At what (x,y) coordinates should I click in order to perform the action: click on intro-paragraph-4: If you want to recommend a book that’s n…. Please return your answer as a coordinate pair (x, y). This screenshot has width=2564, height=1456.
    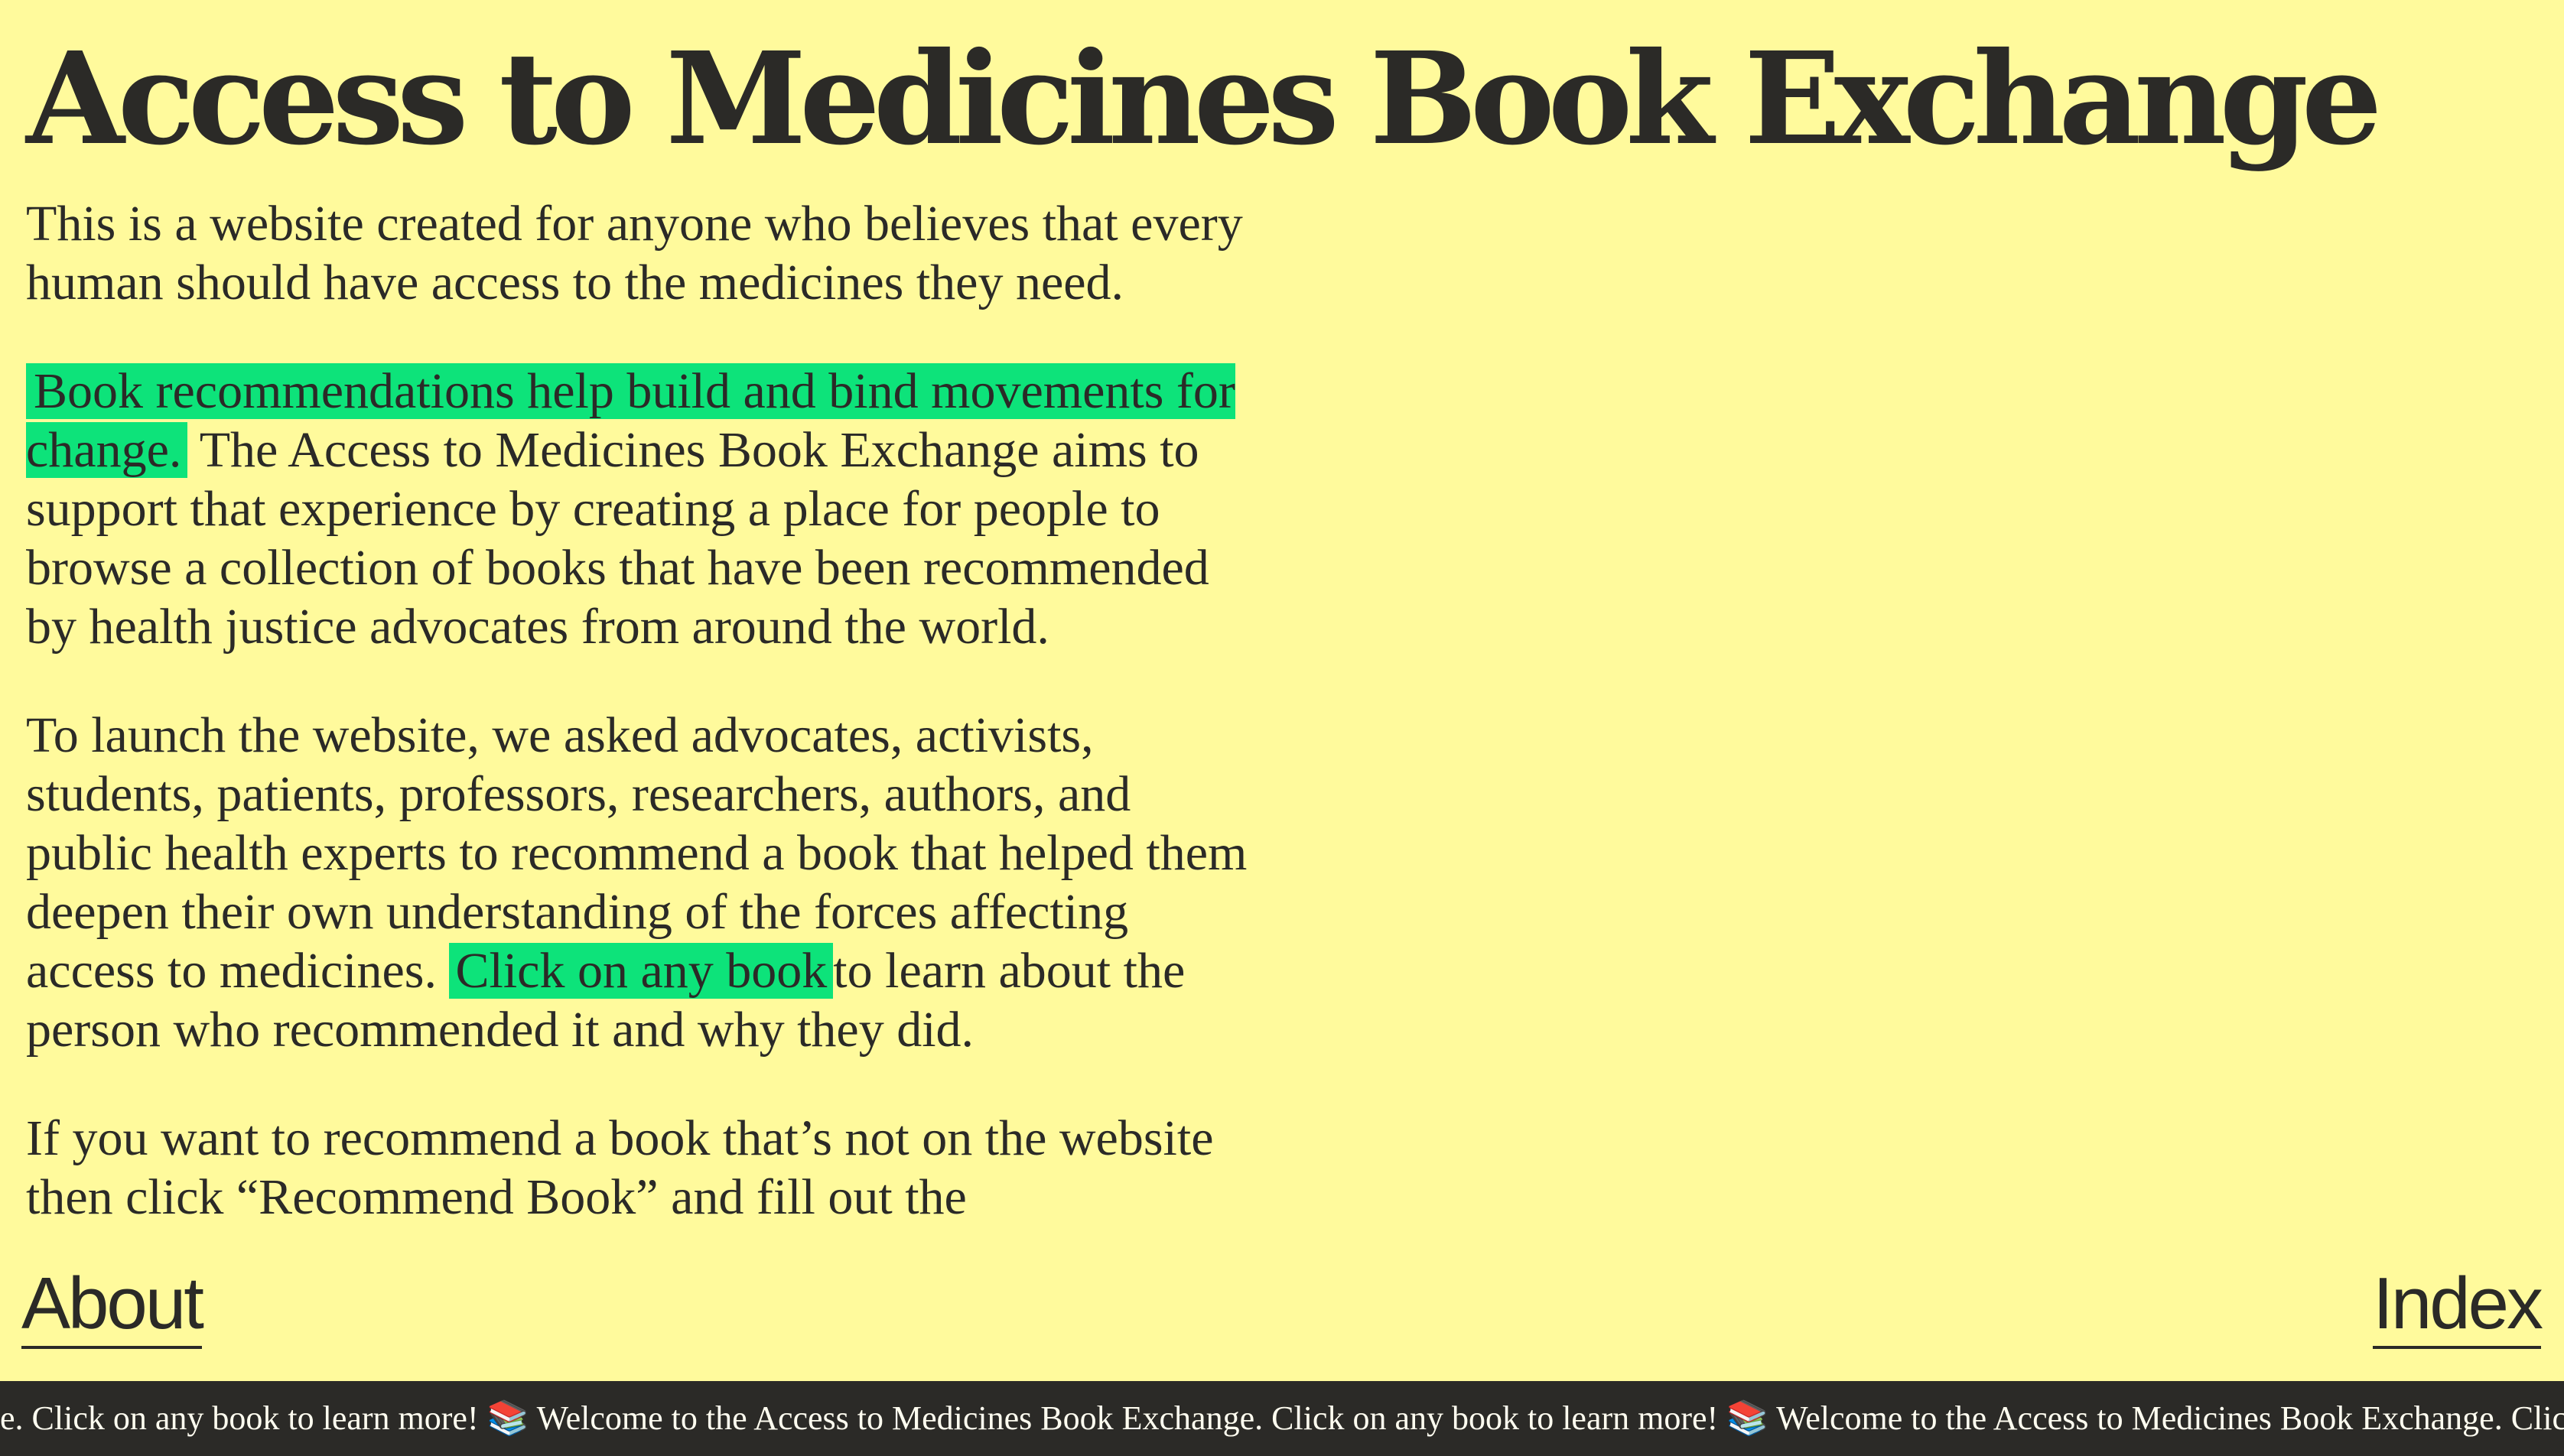
    Looking at the image, I should click on (620, 1167).